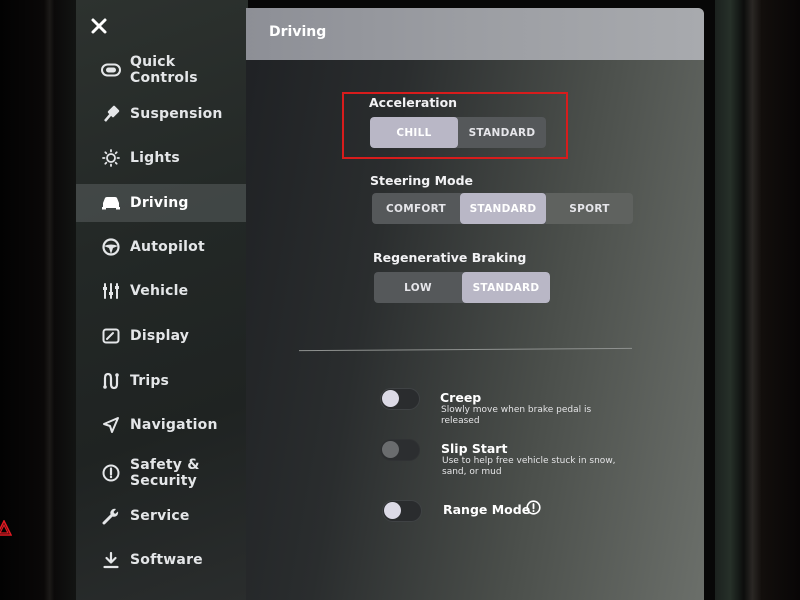 The image size is (800, 600). I want to click on steering-option-sport: SPORT, so click(589, 208).